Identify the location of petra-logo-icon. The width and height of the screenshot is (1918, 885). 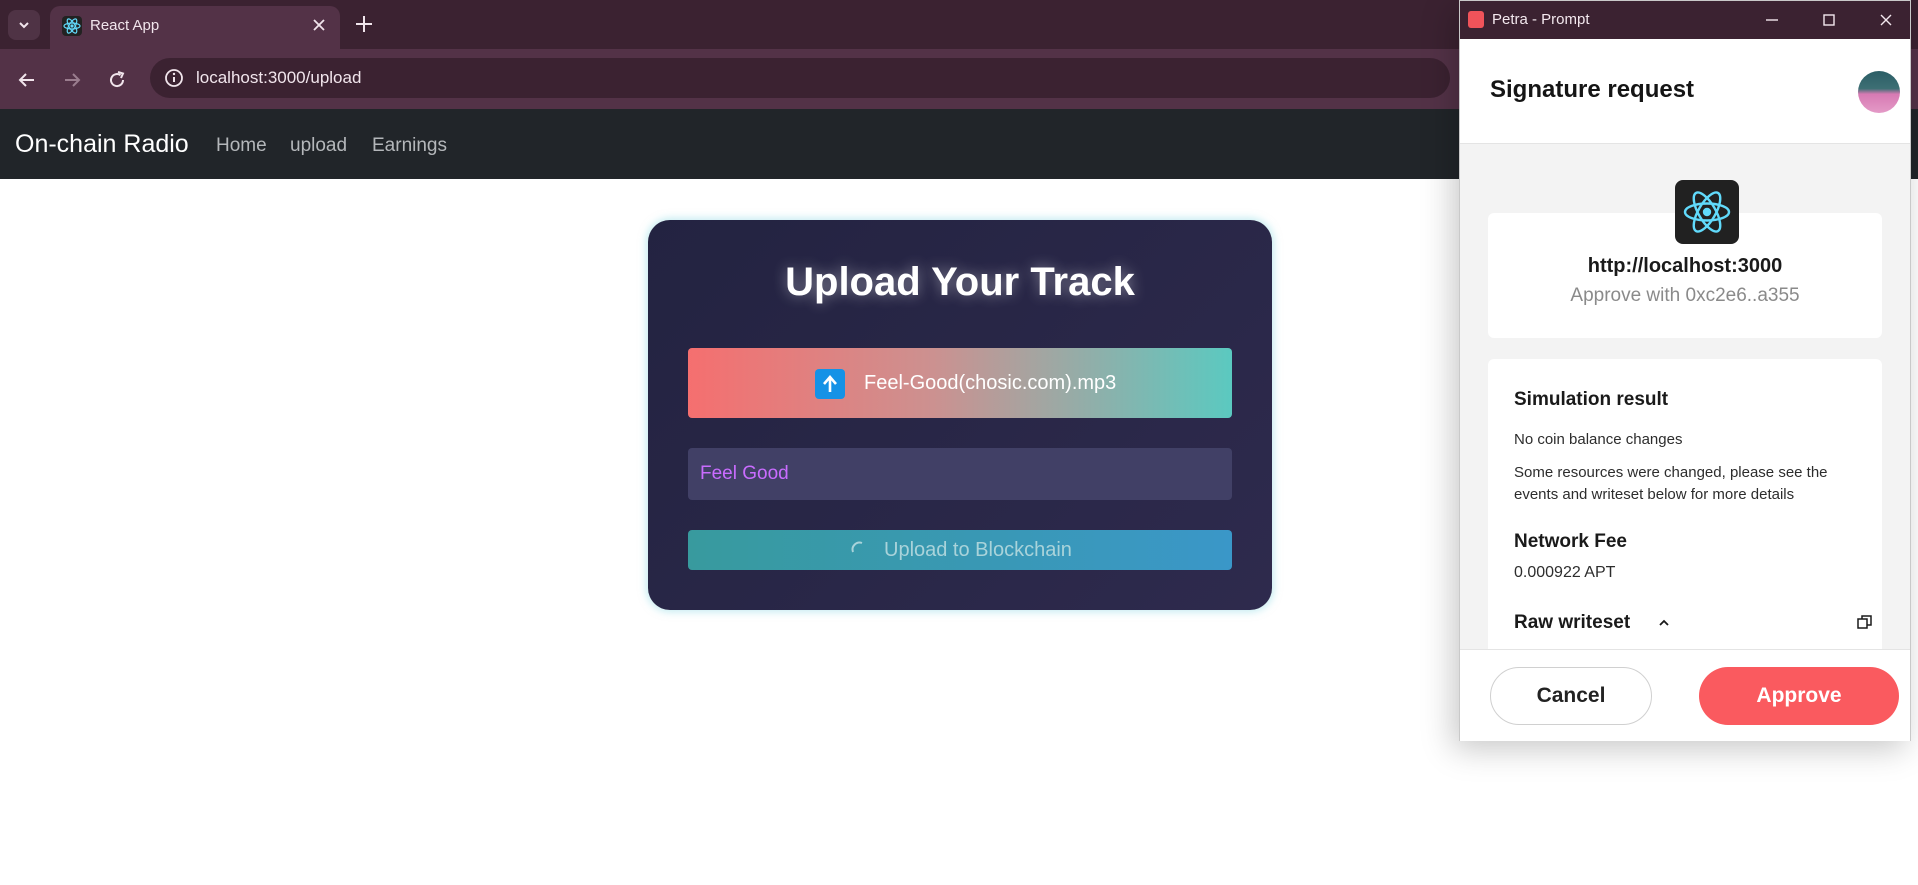
(1476, 19).